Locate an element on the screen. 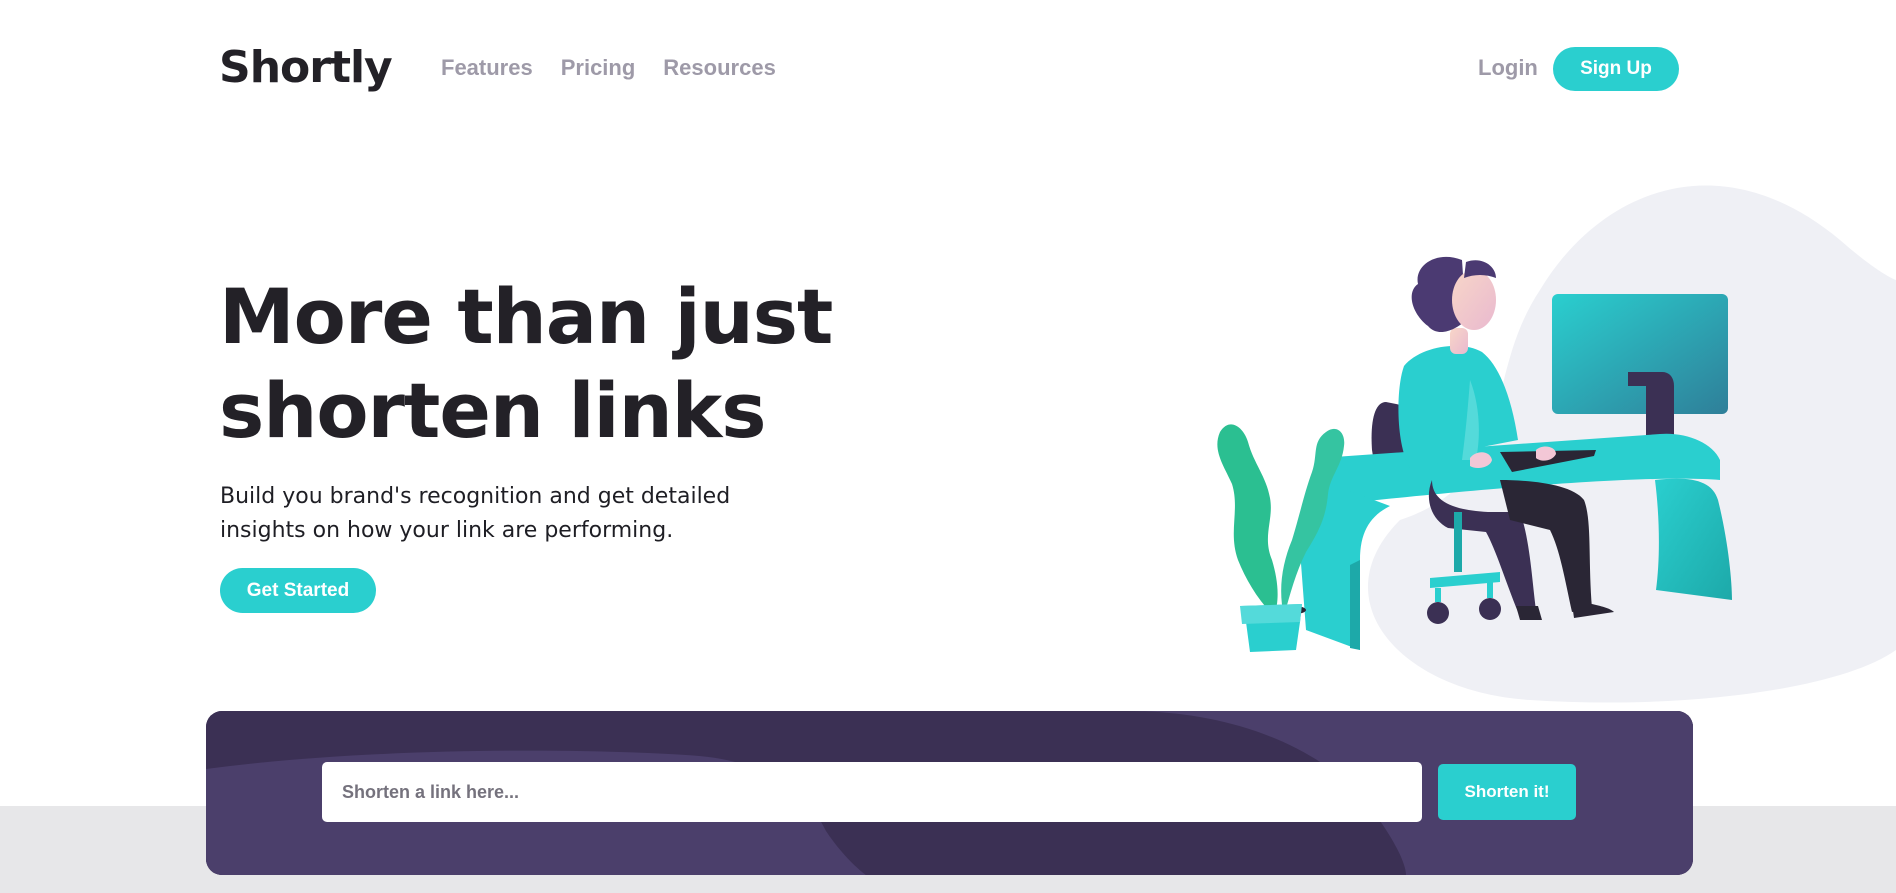  hero-title: More than just shorten links is located at coordinates (569, 364).